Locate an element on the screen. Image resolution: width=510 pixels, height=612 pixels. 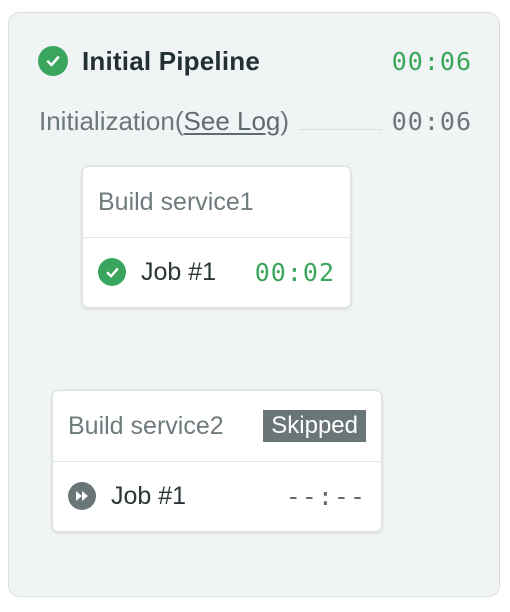
initialization-row: Initialization ( See Log ) 00:06 is located at coordinates (255, 121).